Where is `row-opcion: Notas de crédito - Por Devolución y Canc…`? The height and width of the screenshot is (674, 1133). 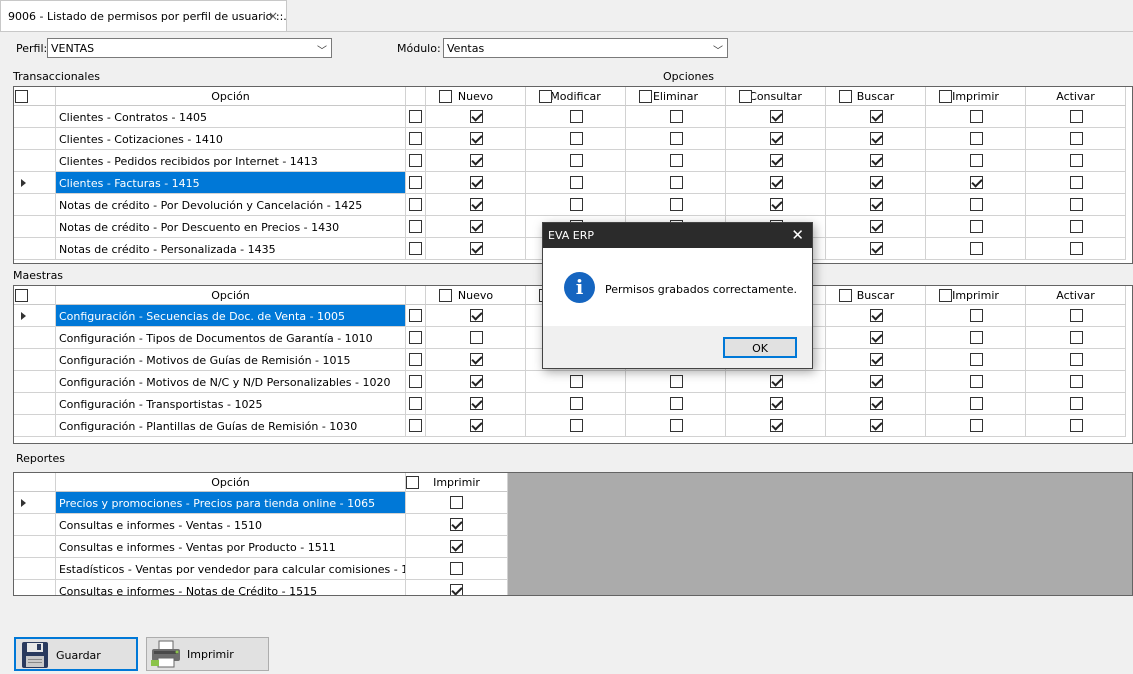
row-opcion: Notas de crédito - Por Devolución y Canc… is located at coordinates (231, 205).